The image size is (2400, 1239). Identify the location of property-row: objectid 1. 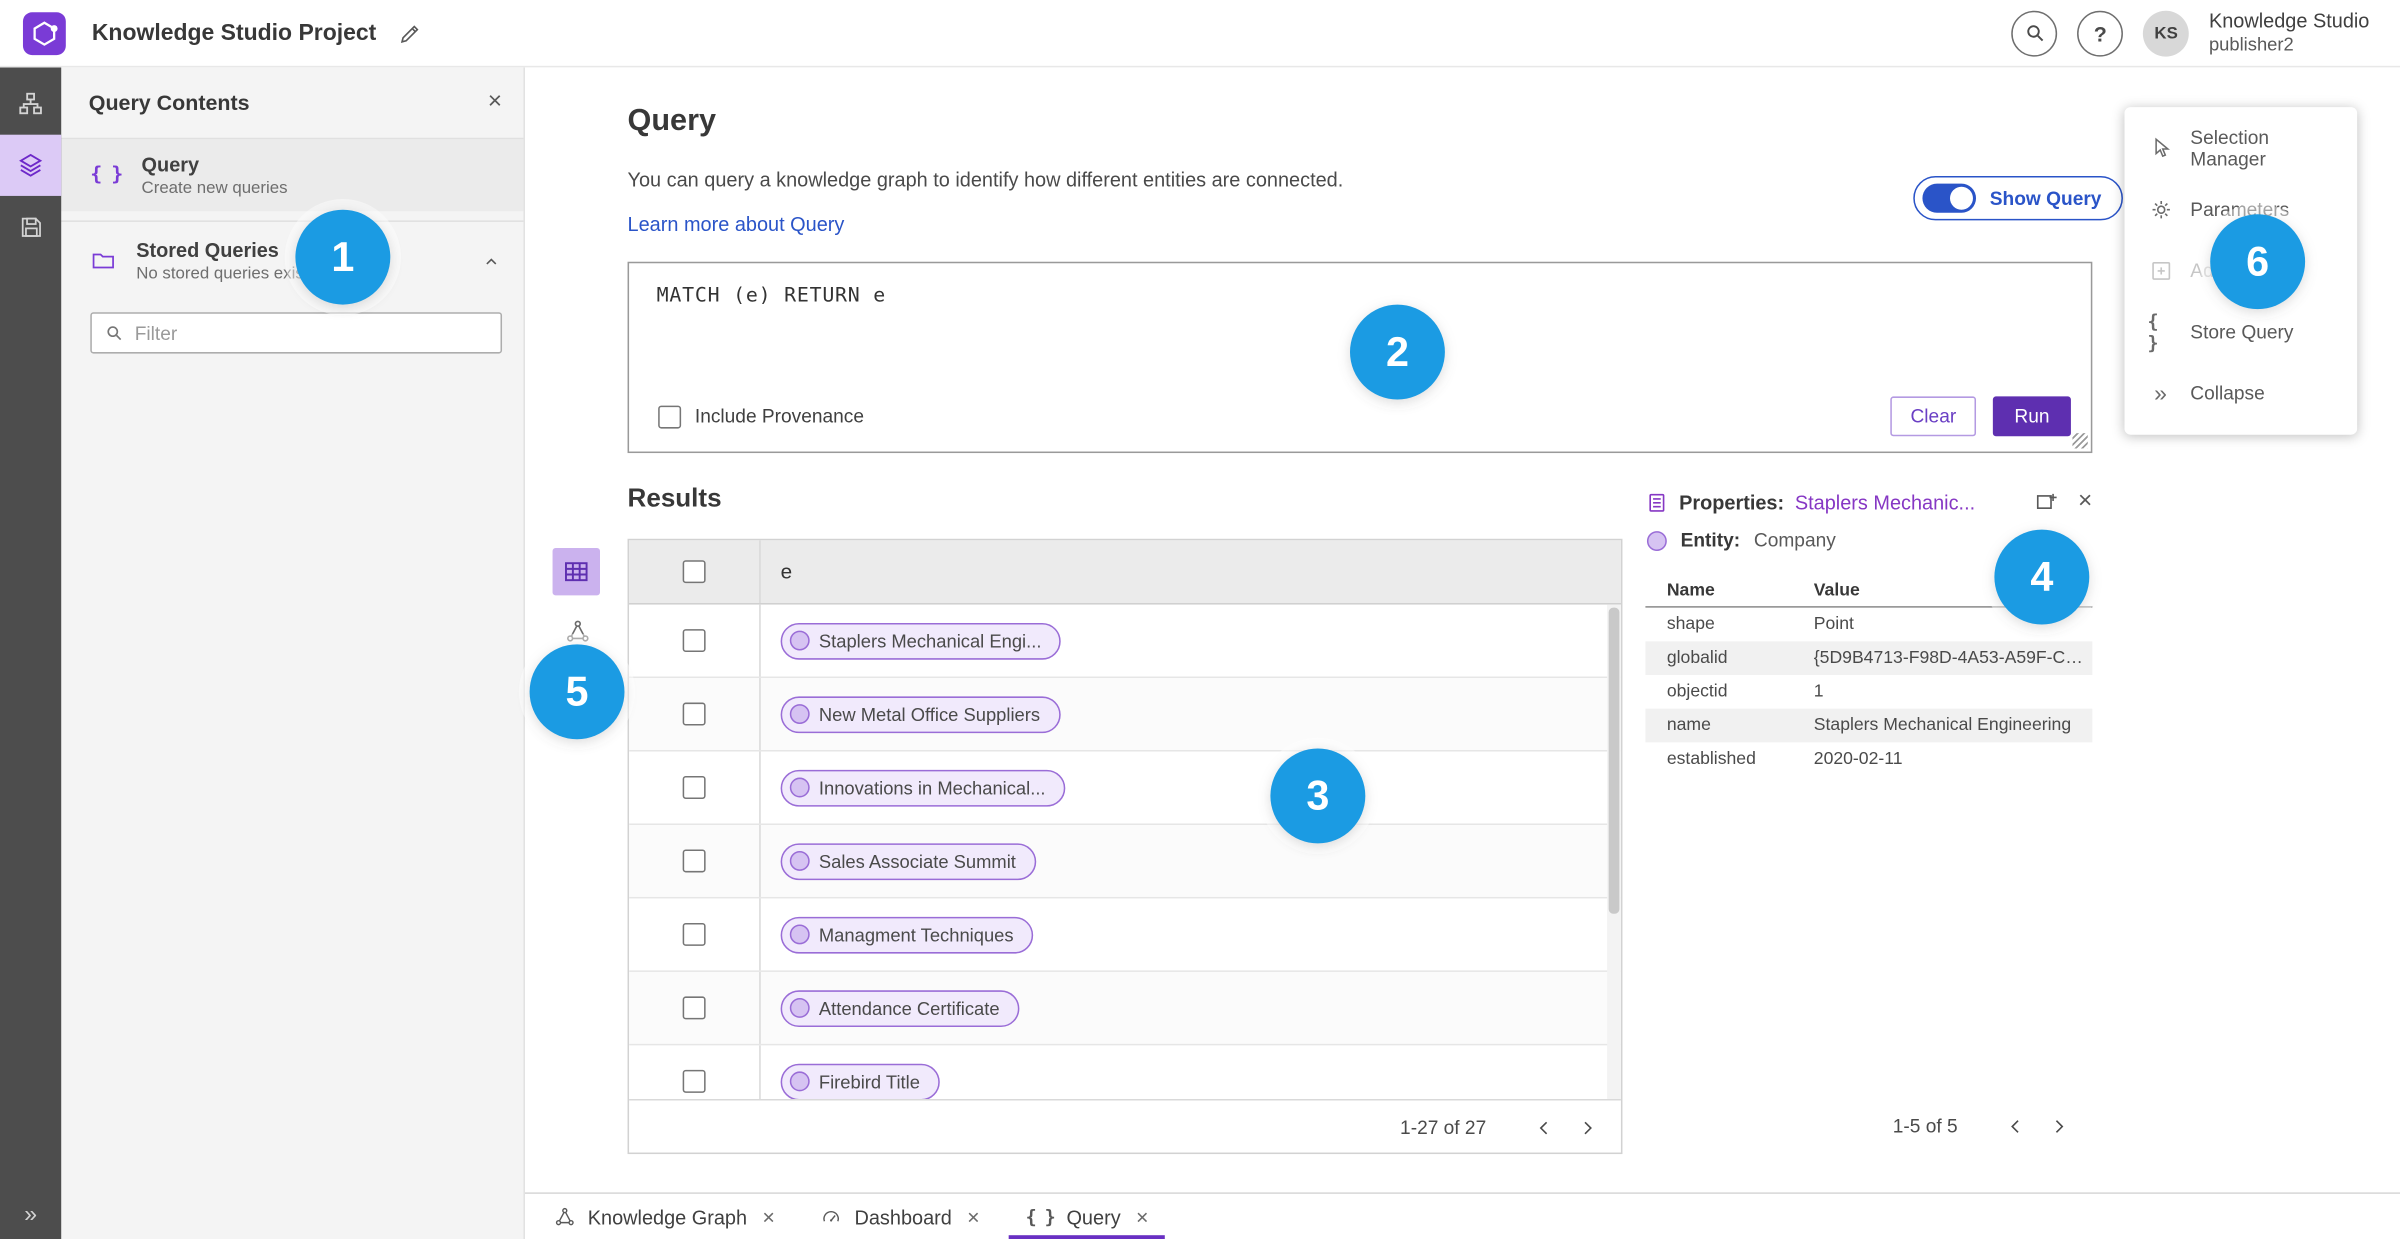
(1868, 692).